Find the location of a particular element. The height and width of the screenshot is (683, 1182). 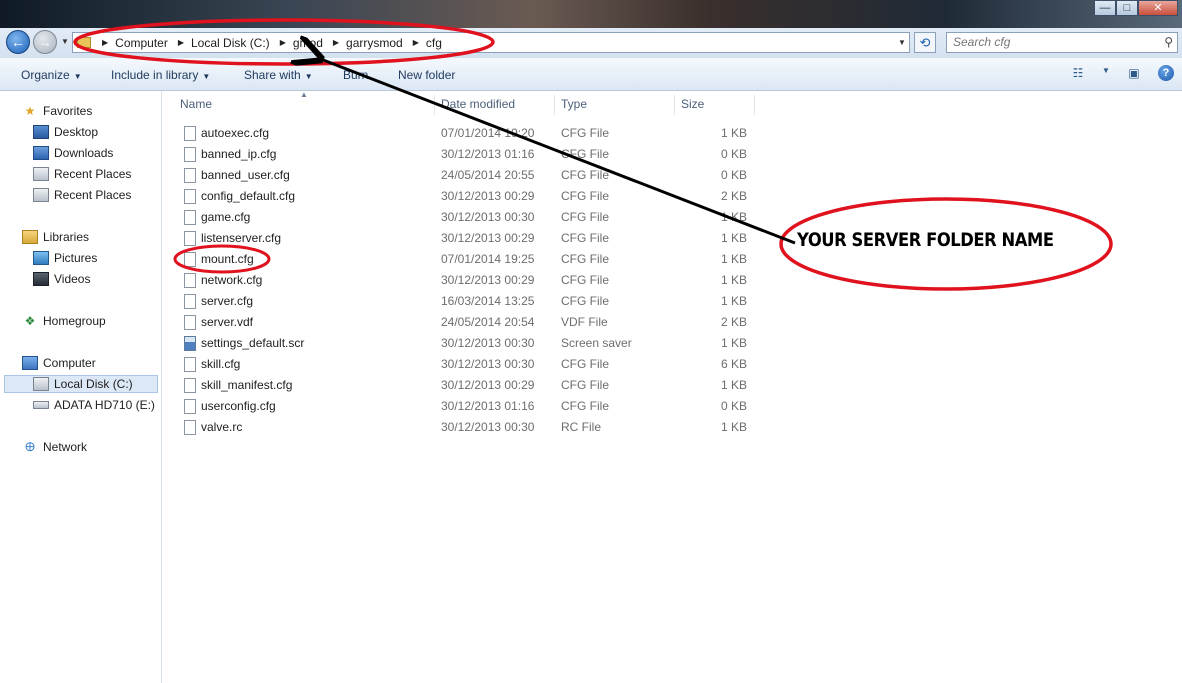

callout-text: YOUR SERVER FOLDER NAME is located at coordinates (925, 240).